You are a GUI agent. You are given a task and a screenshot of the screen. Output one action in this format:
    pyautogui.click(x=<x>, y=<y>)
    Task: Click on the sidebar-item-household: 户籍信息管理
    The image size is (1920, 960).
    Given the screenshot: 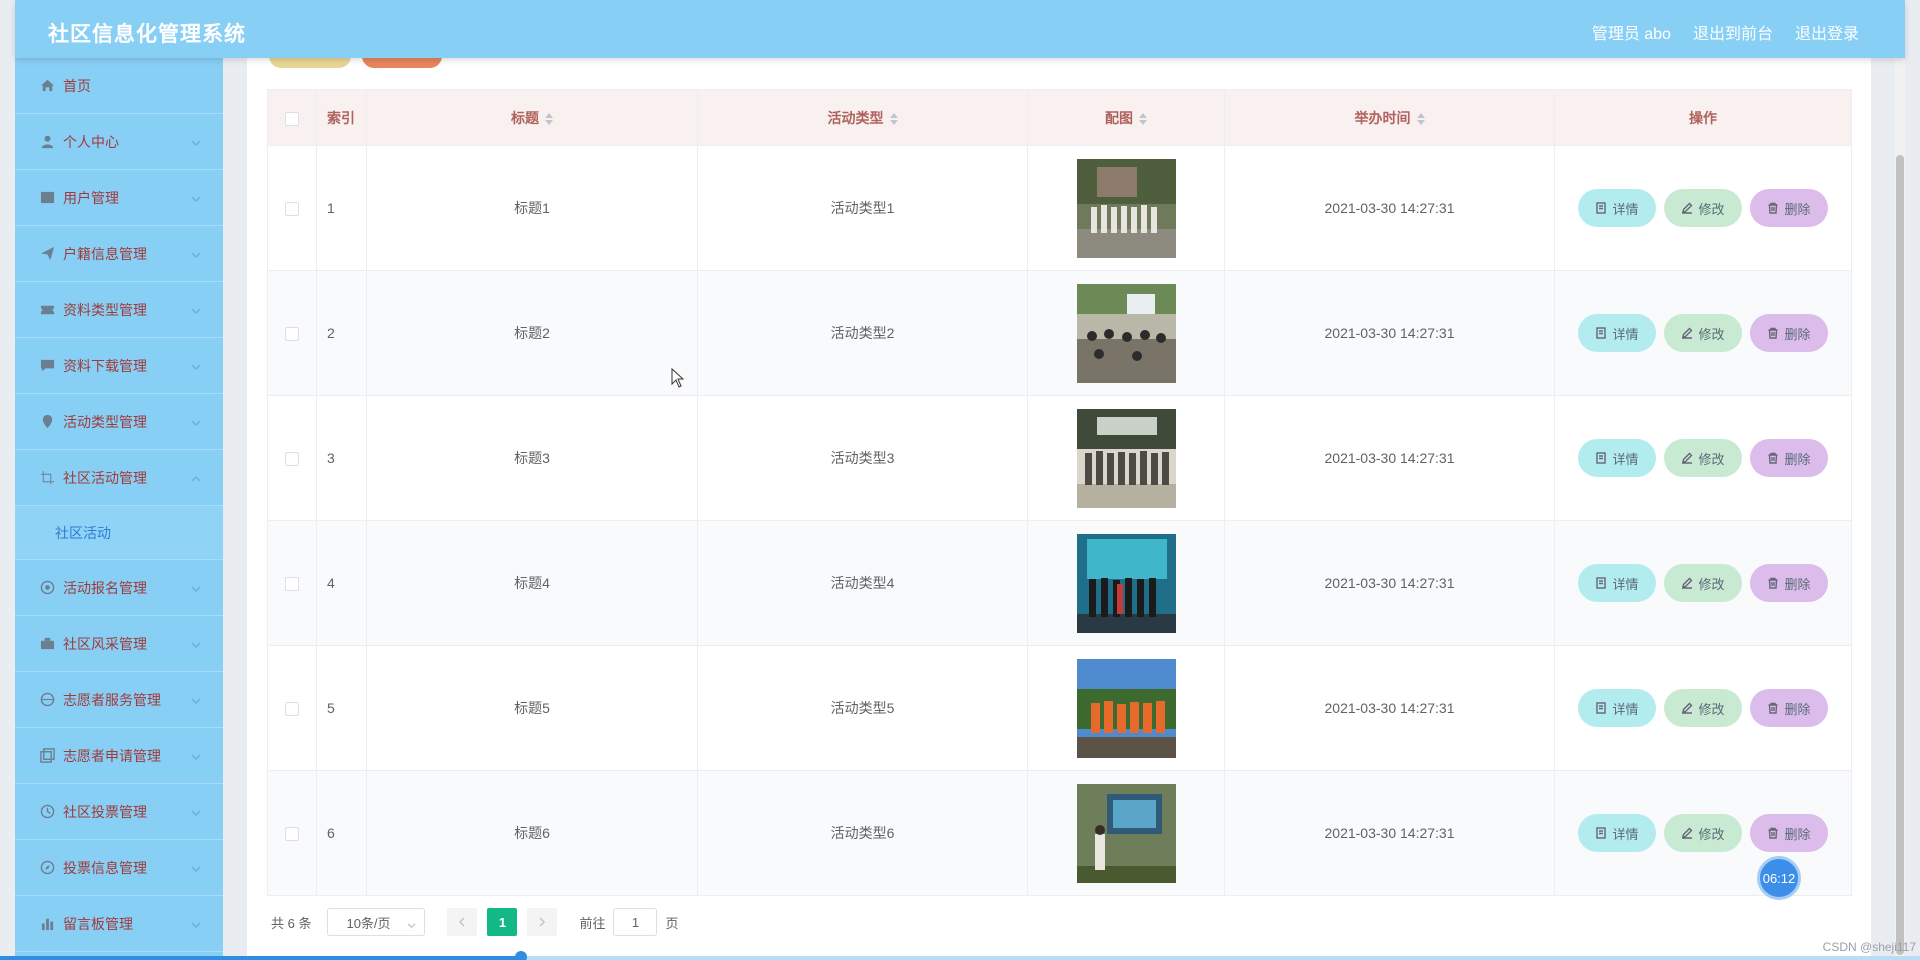 What is the action you would take?
    pyautogui.click(x=119, y=254)
    